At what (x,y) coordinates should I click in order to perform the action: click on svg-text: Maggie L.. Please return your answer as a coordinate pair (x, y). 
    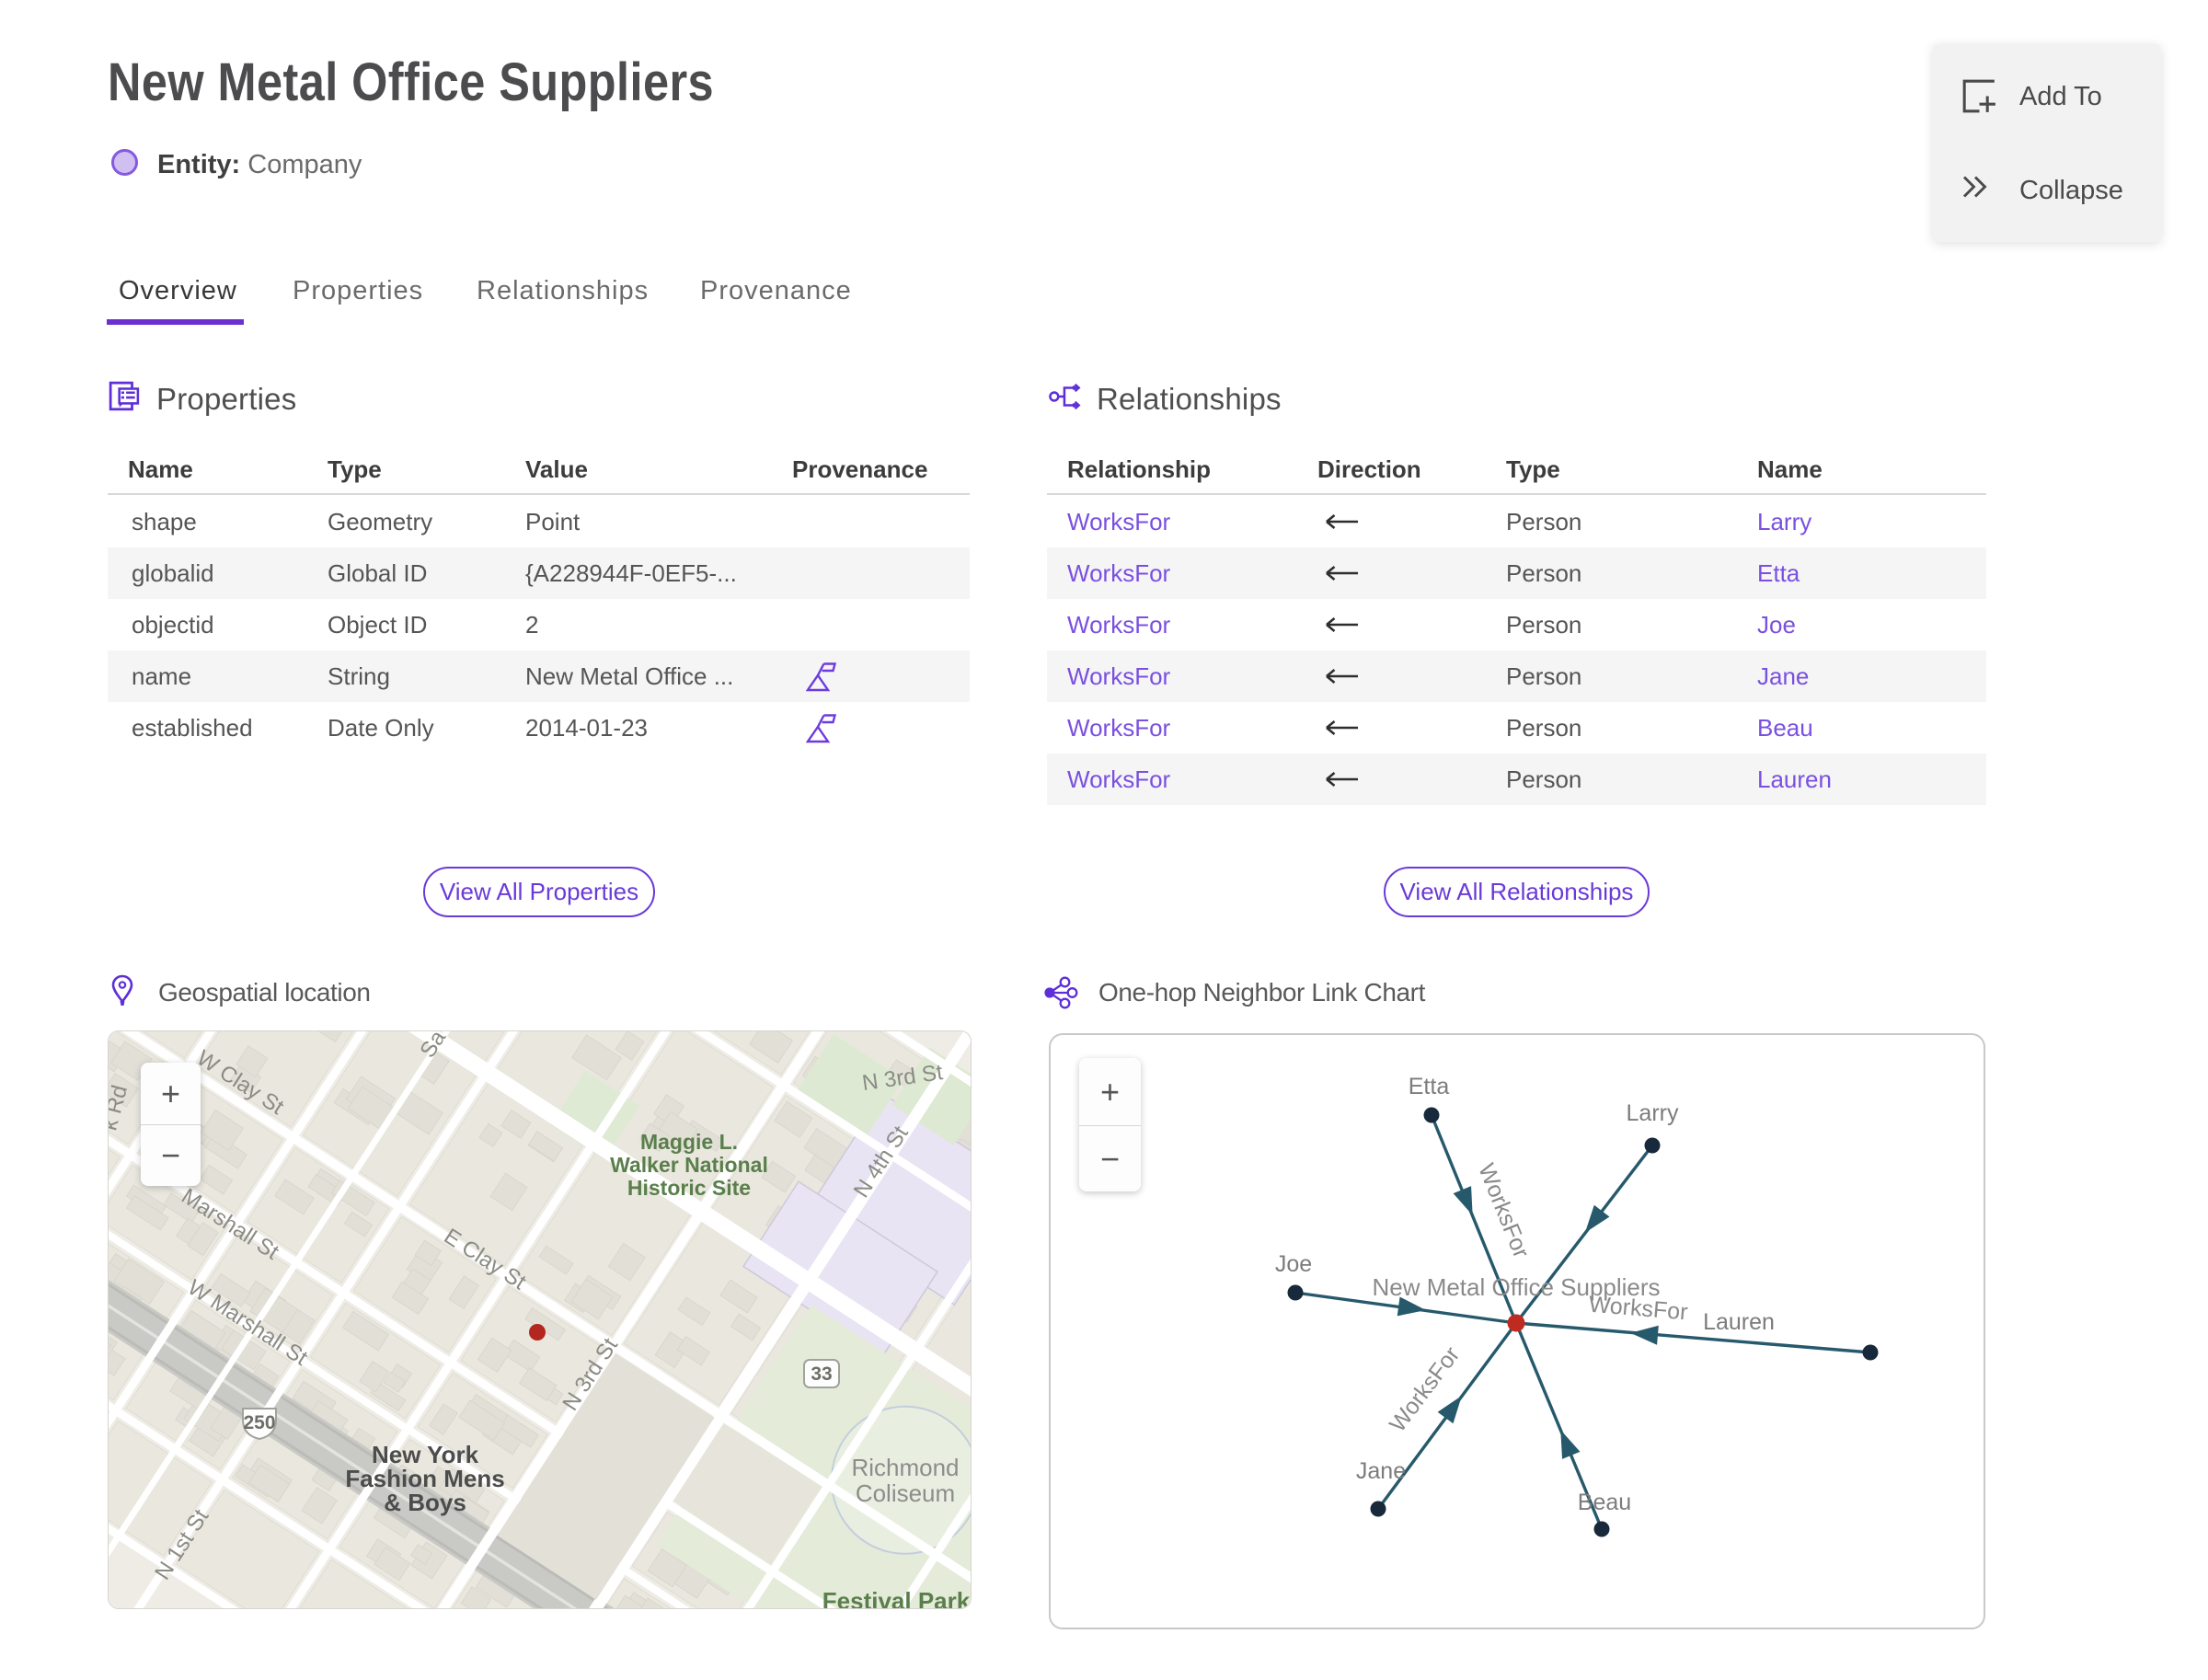
    Looking at the image, I should click on (689, 1142).